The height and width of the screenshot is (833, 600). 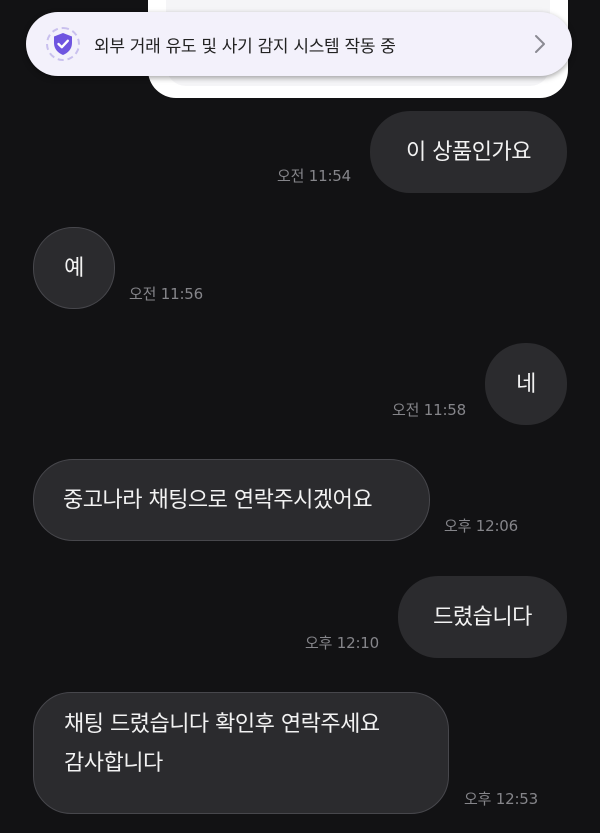 I want to click on fraud-detection-banner: 외부 거래 유도 및 사기 감지 시스템 작동 중, so click(x=299, y=44).